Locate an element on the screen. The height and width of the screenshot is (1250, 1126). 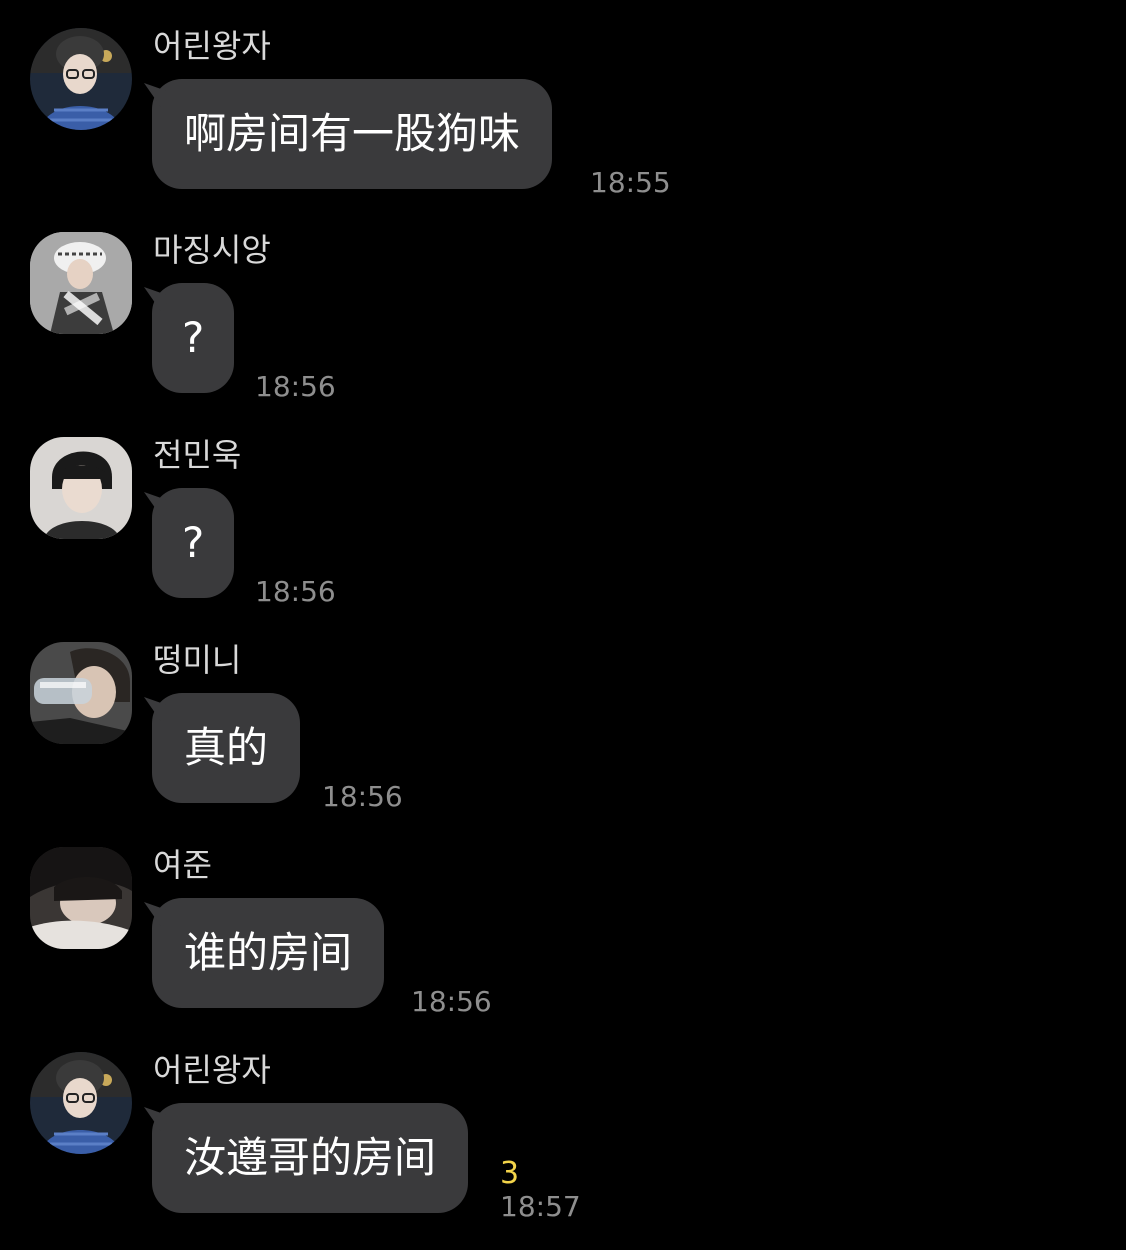
message-bubble: 汝遵哥的房间 is located at coordinates (310, 1158).